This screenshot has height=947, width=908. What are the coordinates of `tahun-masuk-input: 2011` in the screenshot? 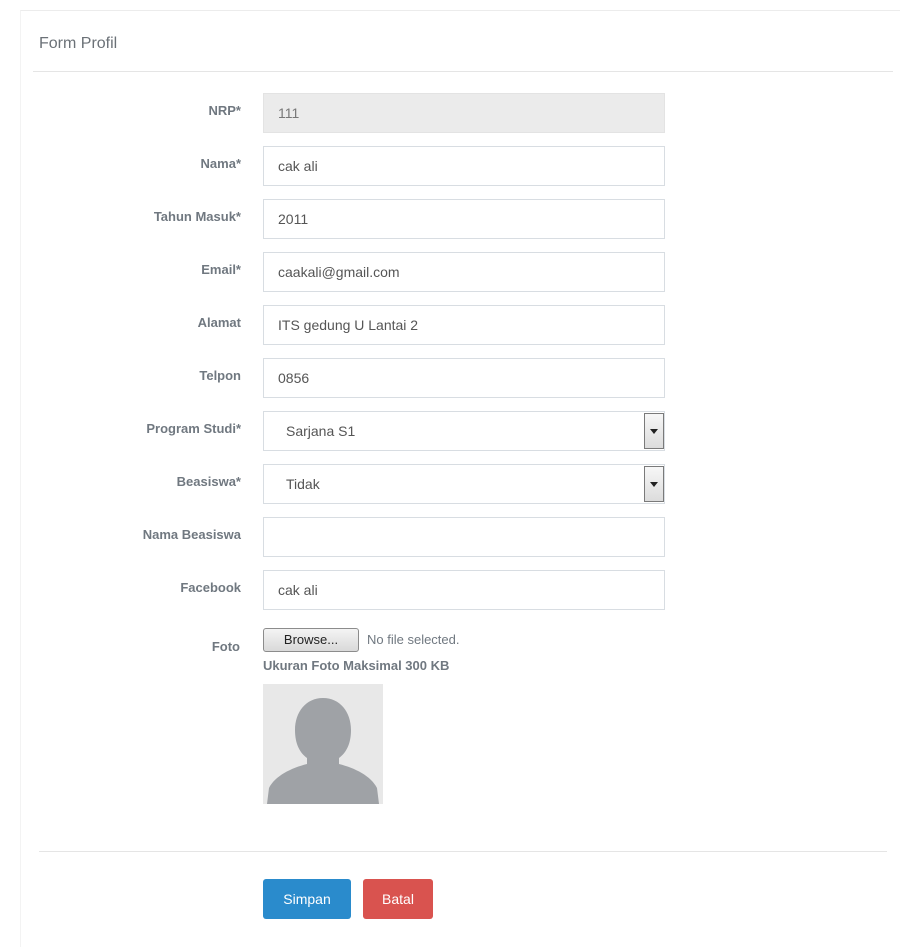 It's located at (464, 219).